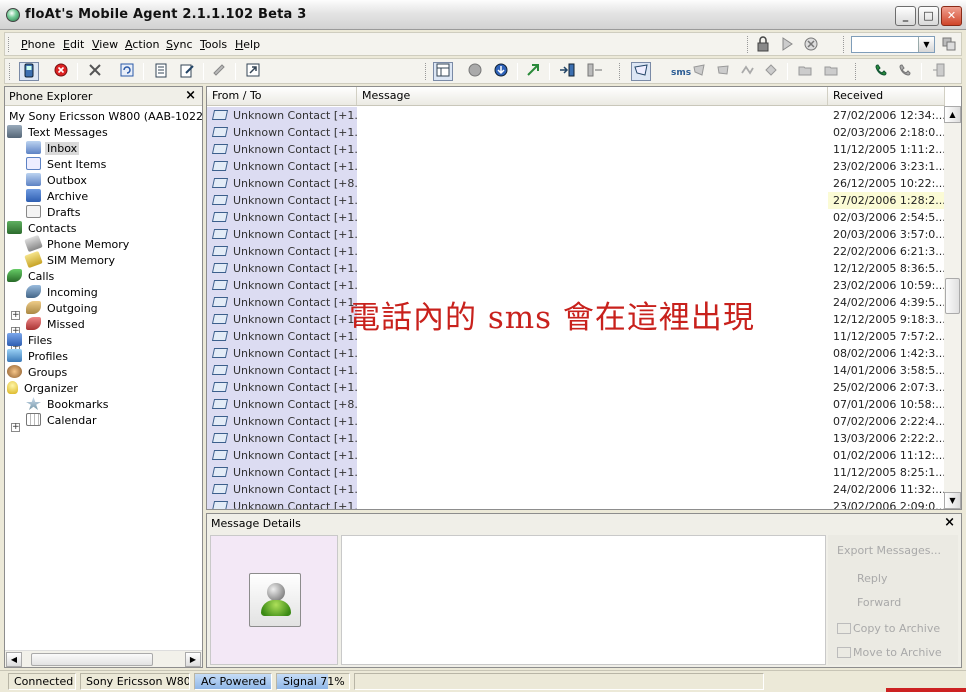 Image resolution: width=966 pixels, height=692 pixels. Describe the element at coordinates (38, 357) in the screenshot. I see `tree-node-profiles: Profiles` at that location.